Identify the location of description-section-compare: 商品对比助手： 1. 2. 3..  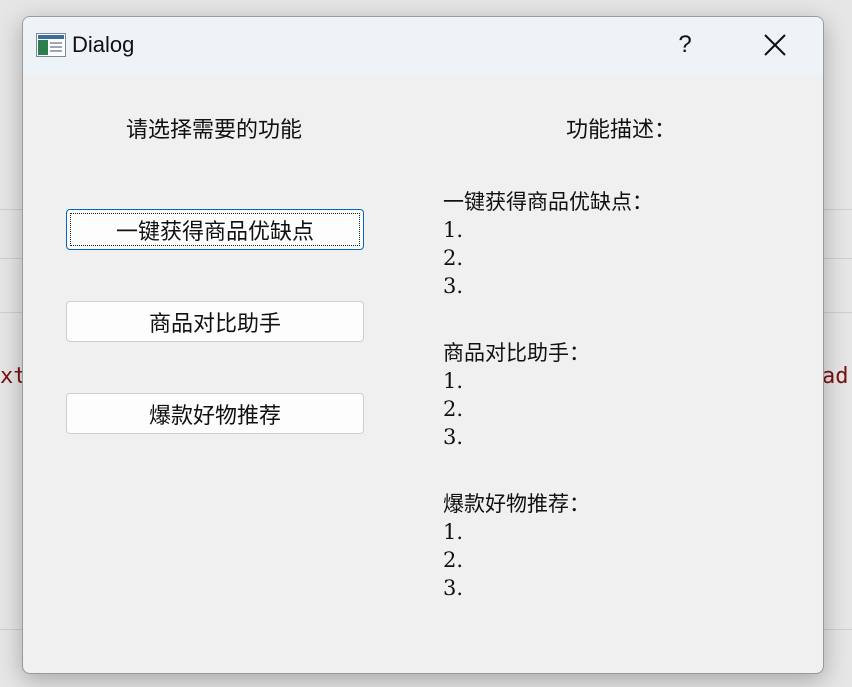
(516, 395).